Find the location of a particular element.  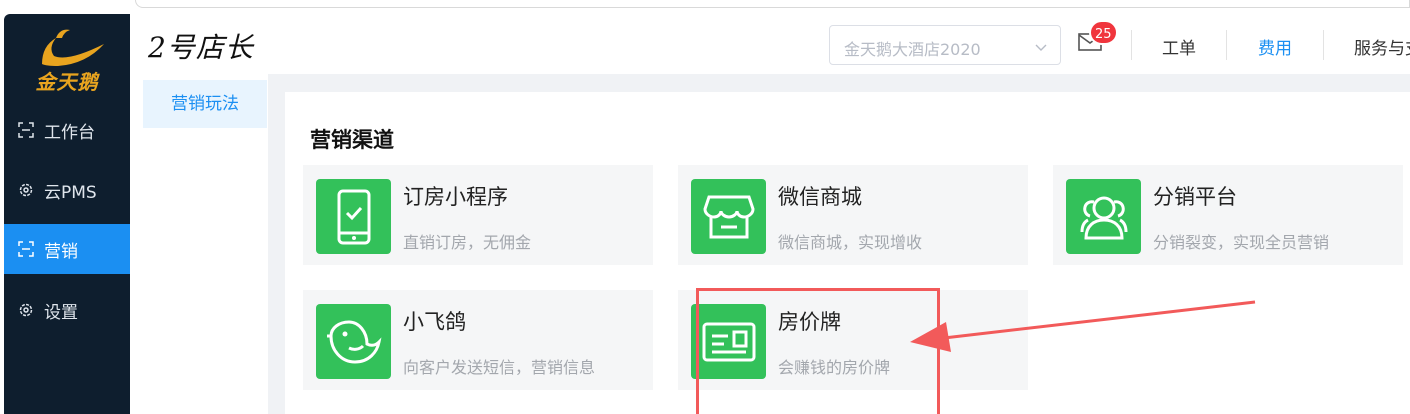

red-arrow-icon is located at coordinates (1083, 326).